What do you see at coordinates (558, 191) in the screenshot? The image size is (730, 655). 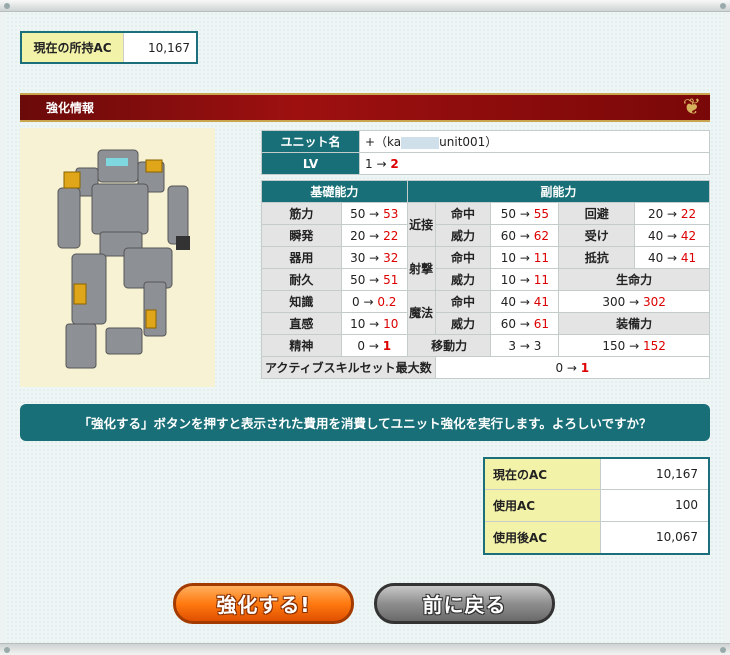 I see `sub-header: 副能力` at bounding box center [558, 191].